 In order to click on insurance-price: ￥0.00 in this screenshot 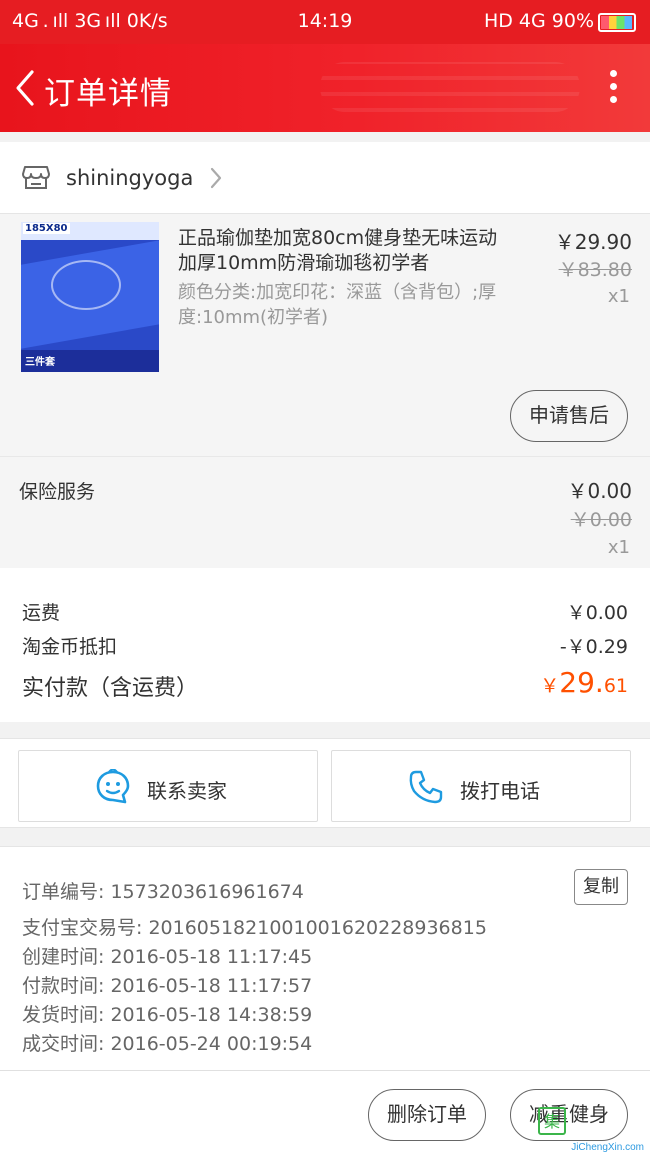, I will do `click(599, 491)`.